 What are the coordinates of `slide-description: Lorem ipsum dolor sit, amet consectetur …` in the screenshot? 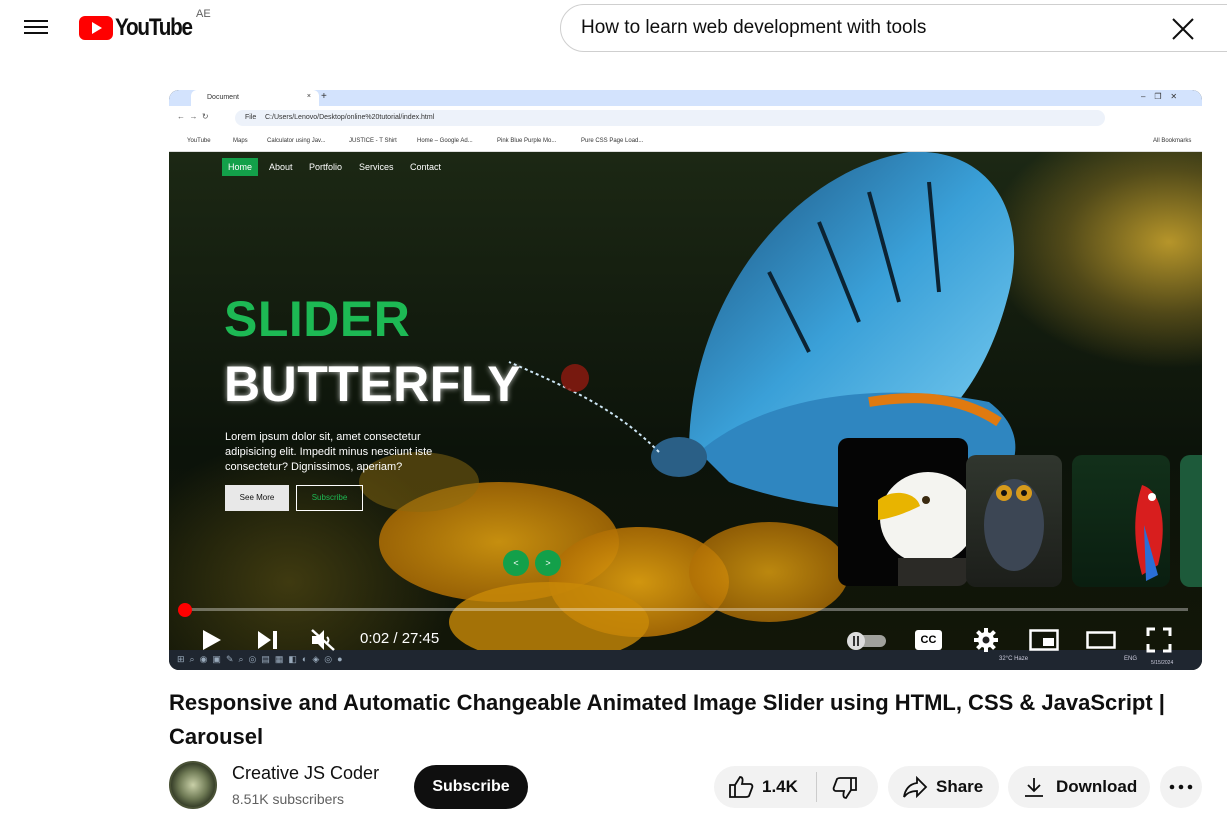 It's located at (329, 452).